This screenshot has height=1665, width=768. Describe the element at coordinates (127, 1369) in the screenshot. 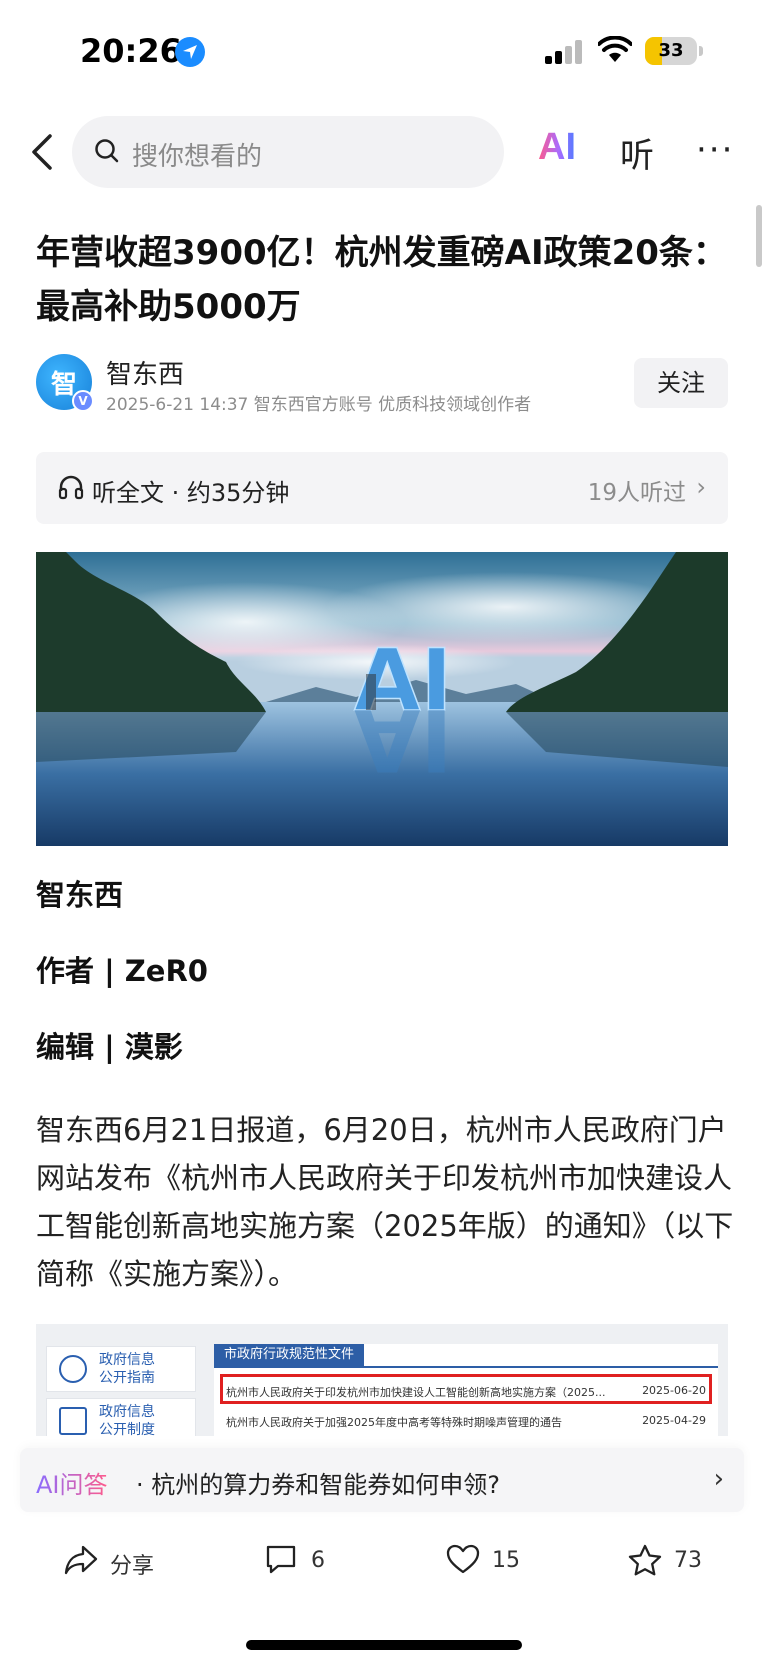

I see `sidebar-item-label: 政府信息 公开指南` at that location.